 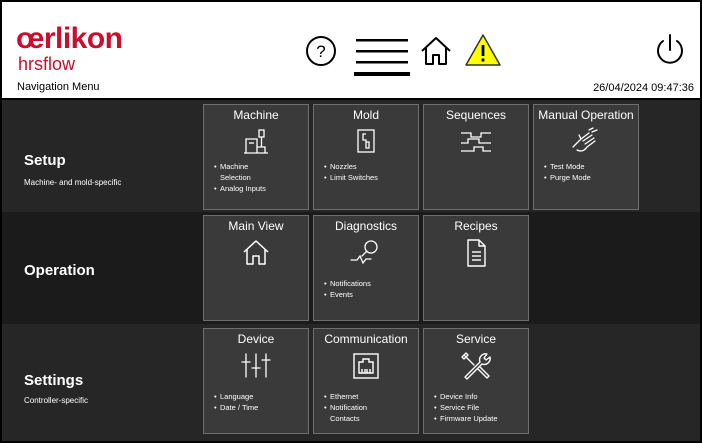 I want to click on help-icon: ?, so click(x=321, y=51).